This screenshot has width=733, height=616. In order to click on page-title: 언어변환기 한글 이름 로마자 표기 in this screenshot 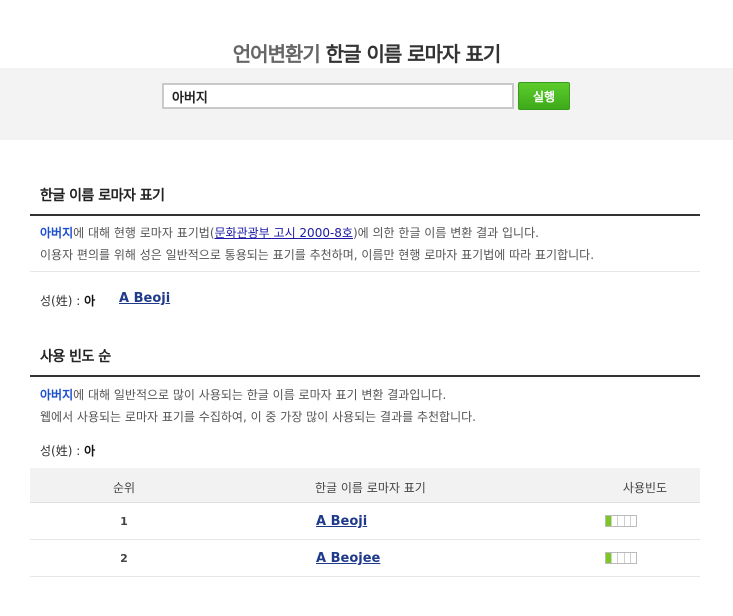, I will do `click(366, 52)`.